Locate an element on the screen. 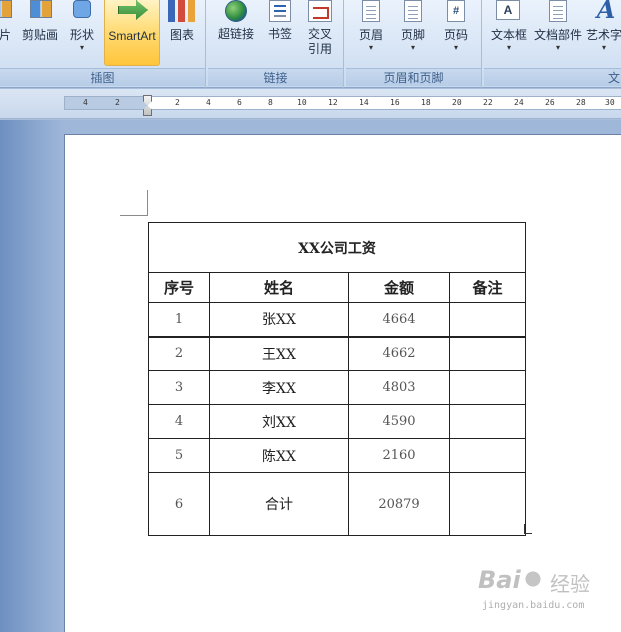 This screenshot has width=621, height=632. ruler-tick: 18 is located at coordinates (426, 102).